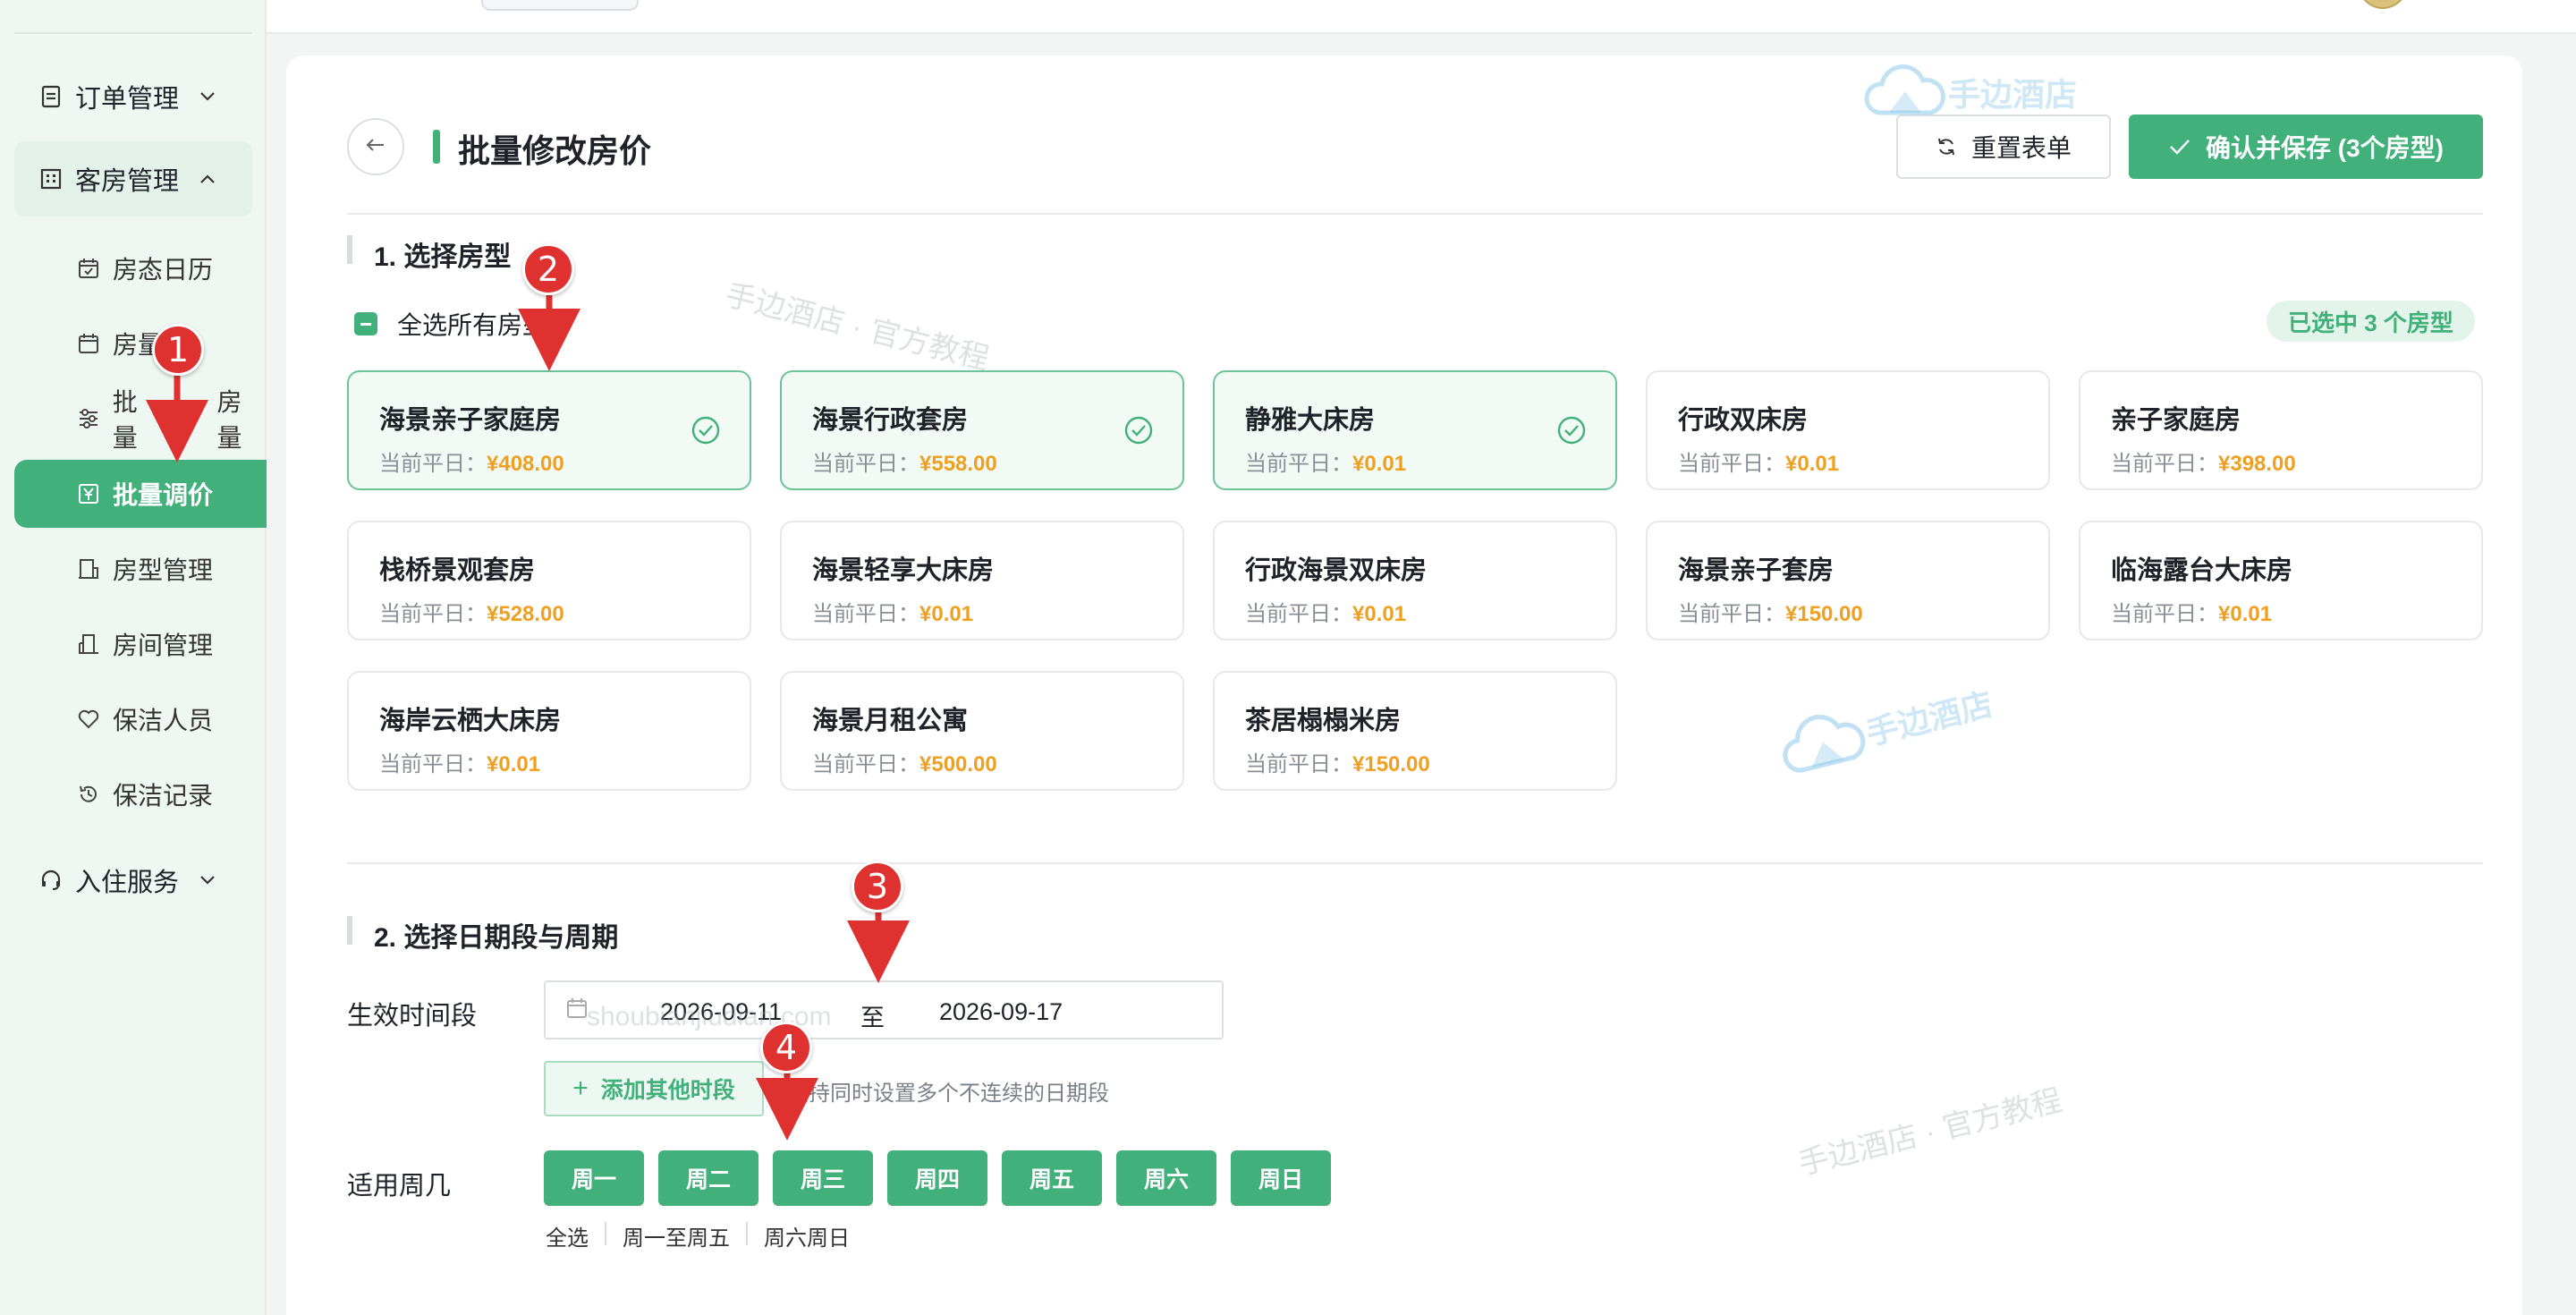 The image size is (2576, 1315). Describe the element at coordinates (548, 269) in the screenshot. I see `annotation-marker-2: 2` at that location.